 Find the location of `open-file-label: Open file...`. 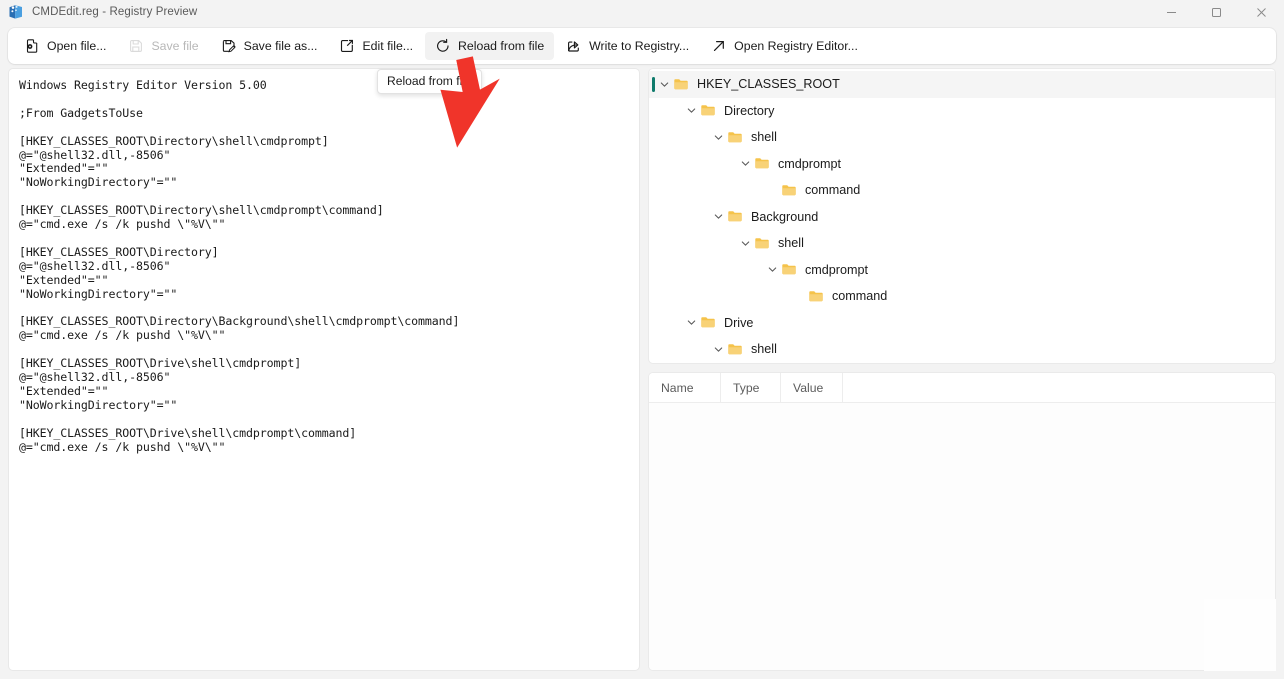

open-file-label: Open file... is located at coordinates (77, 46).